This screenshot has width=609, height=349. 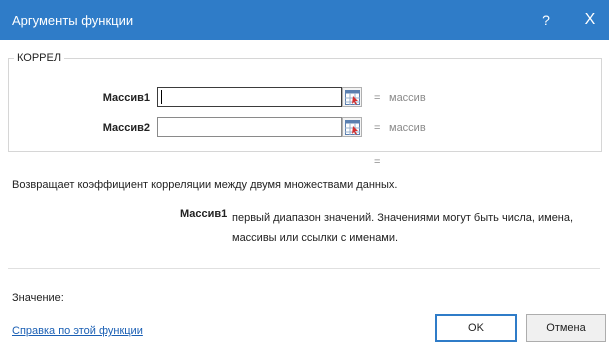 What do you see at coordinates (39, 58) in the screenshot?
I see `function-name: КОРРЕЛ` at bounding box center [39, 58].